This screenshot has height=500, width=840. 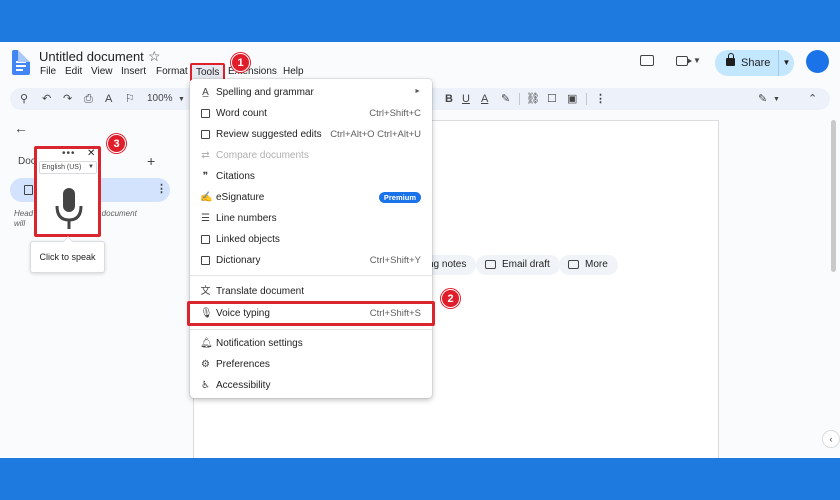 What do you see at coordinates (399, 197) in the screenshot?
I see `premium-badge: Premium` at bounding box center [399, 197].